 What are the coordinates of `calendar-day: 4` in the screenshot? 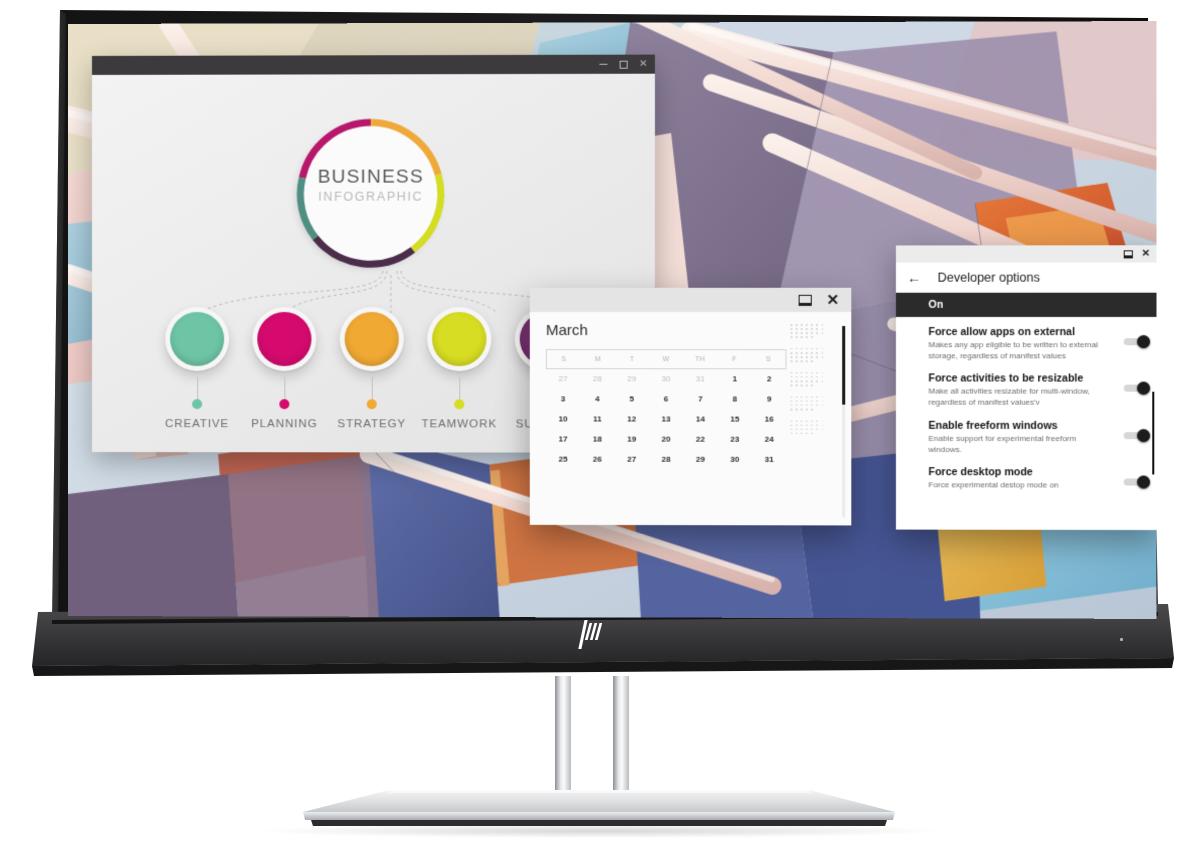 It's located at (597, 398).